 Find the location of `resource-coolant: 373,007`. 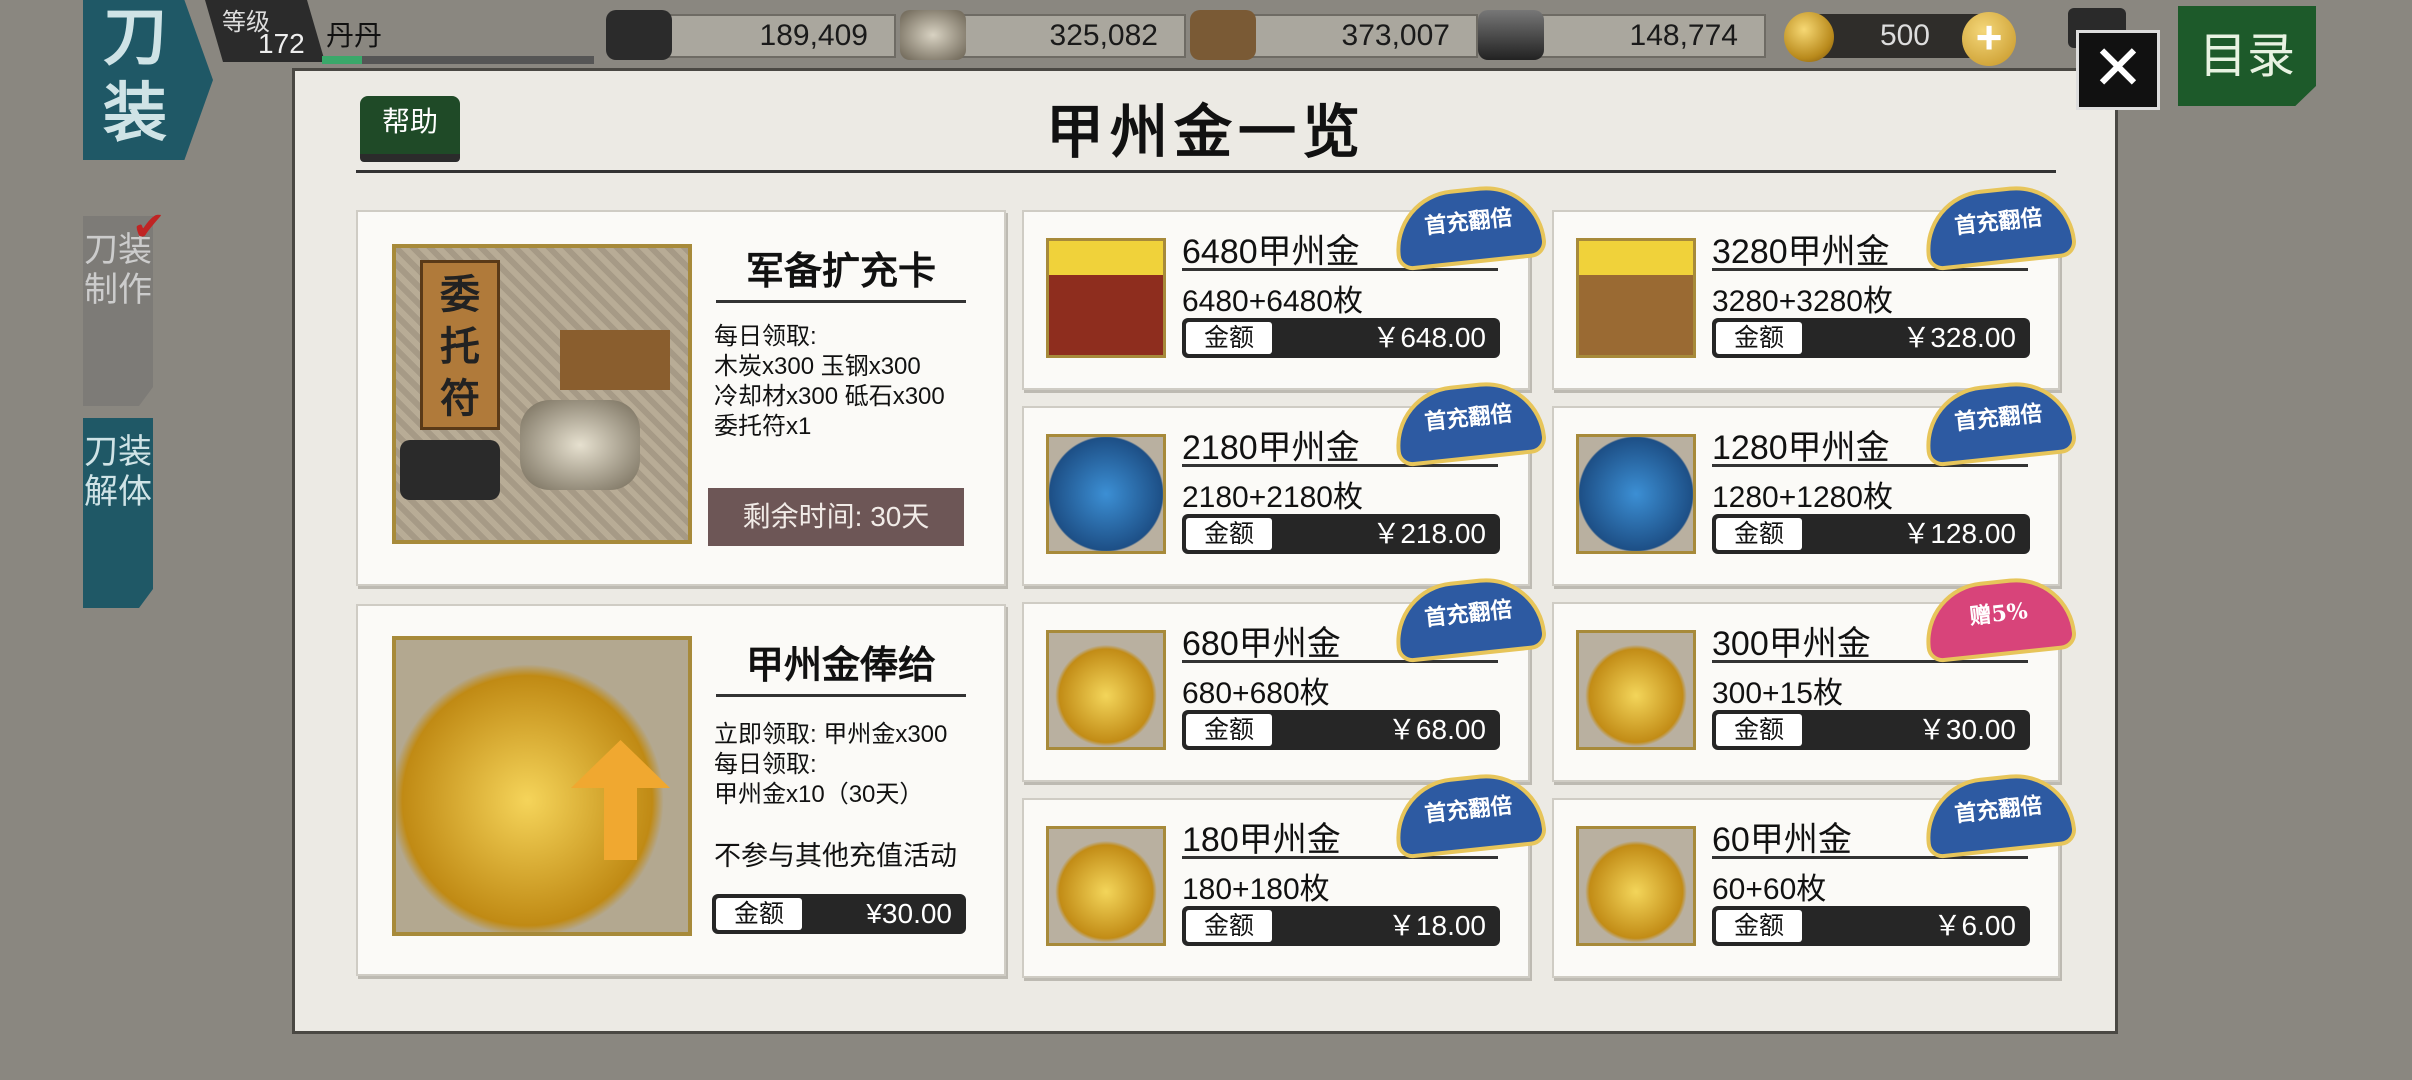

resource-coolant: 373,007 is located at coordinates (1364, 36).